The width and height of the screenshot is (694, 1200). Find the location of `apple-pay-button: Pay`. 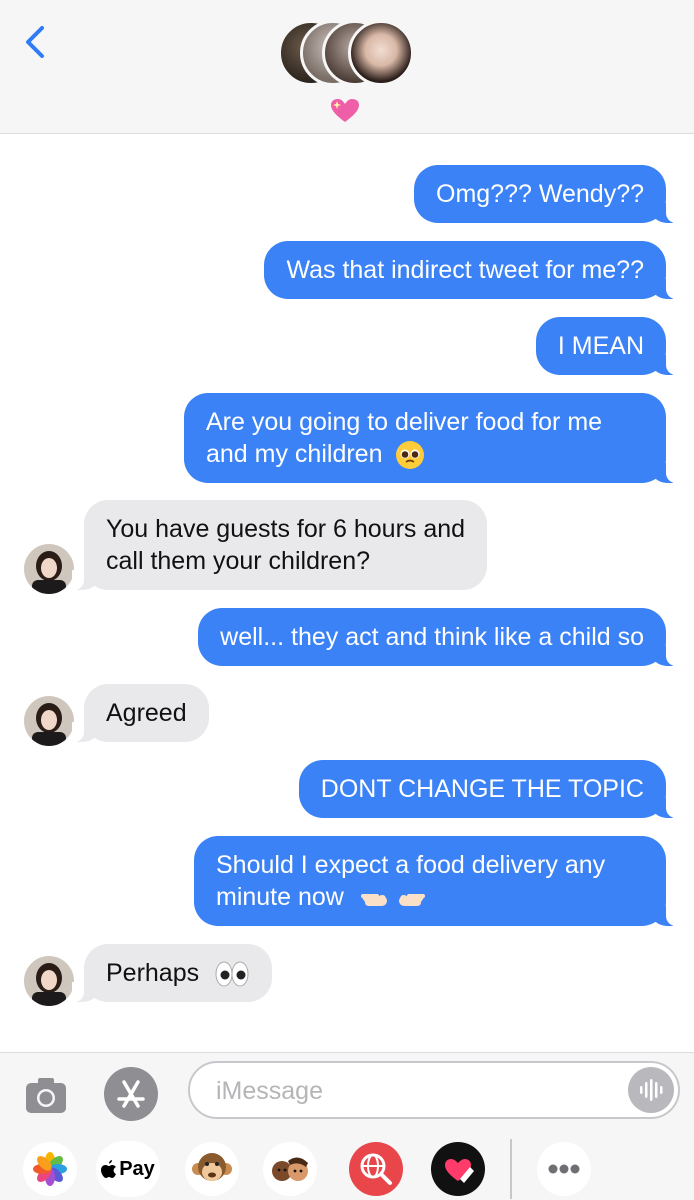

apple-pay-button: Pay is located at coordinates (128, 1169).